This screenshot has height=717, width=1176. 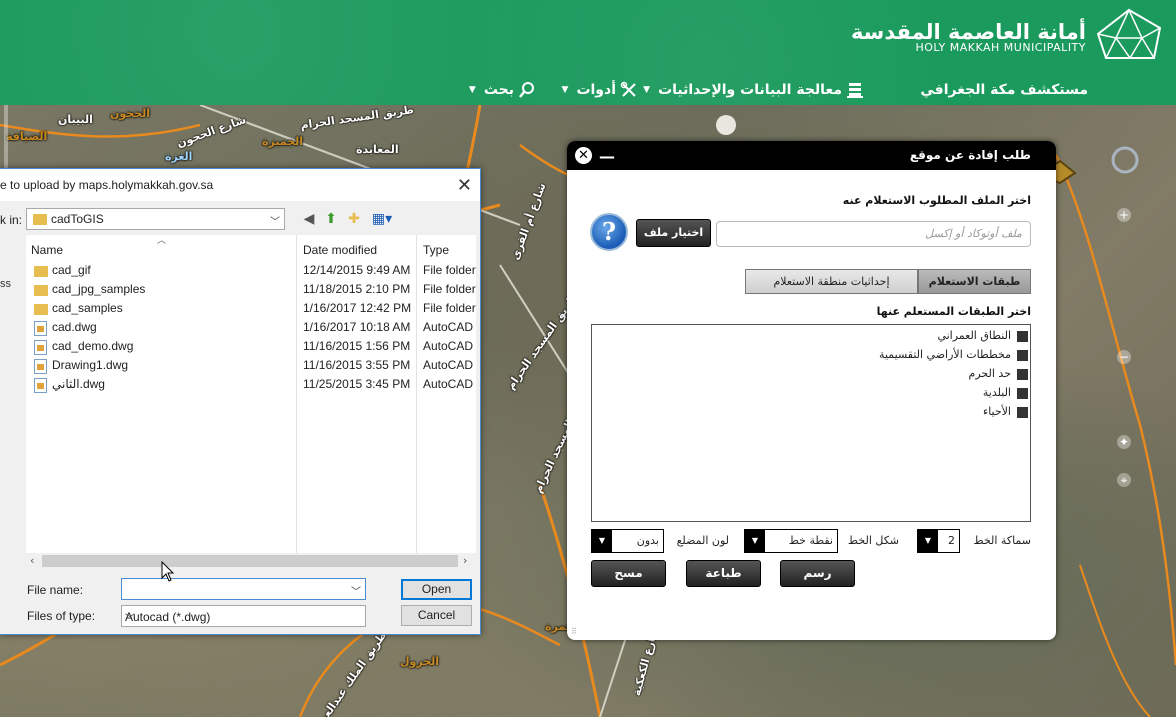 I want to click on file-date-cell: 11/18/2015 2:10 PM, so click(x=357, y=289).